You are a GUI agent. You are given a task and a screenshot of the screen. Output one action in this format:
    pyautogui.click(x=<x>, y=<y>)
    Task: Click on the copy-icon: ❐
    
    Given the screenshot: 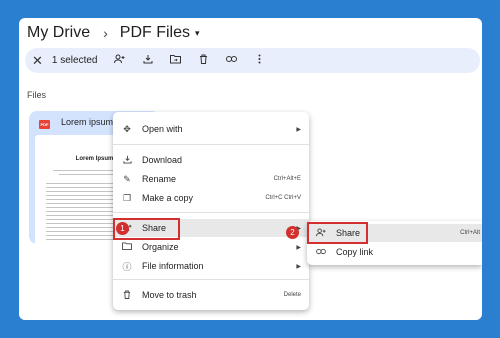 What is the action you would take?
    pyautogui.click(x=127, y=197)
    